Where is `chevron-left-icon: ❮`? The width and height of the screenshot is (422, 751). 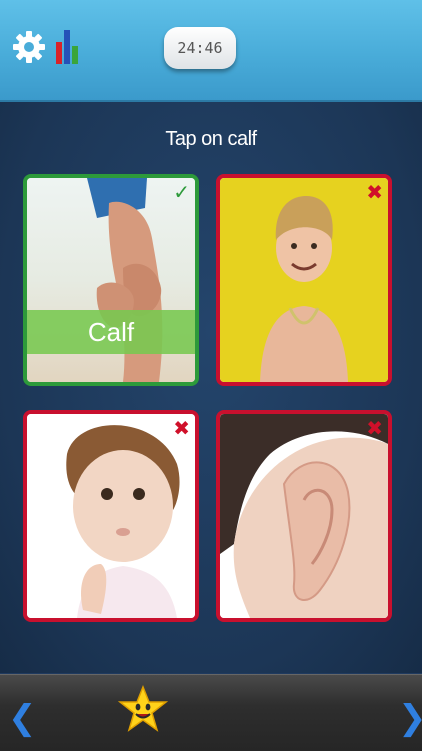 chevron-left-icon: ❮ is located at coordinates (22, 718).